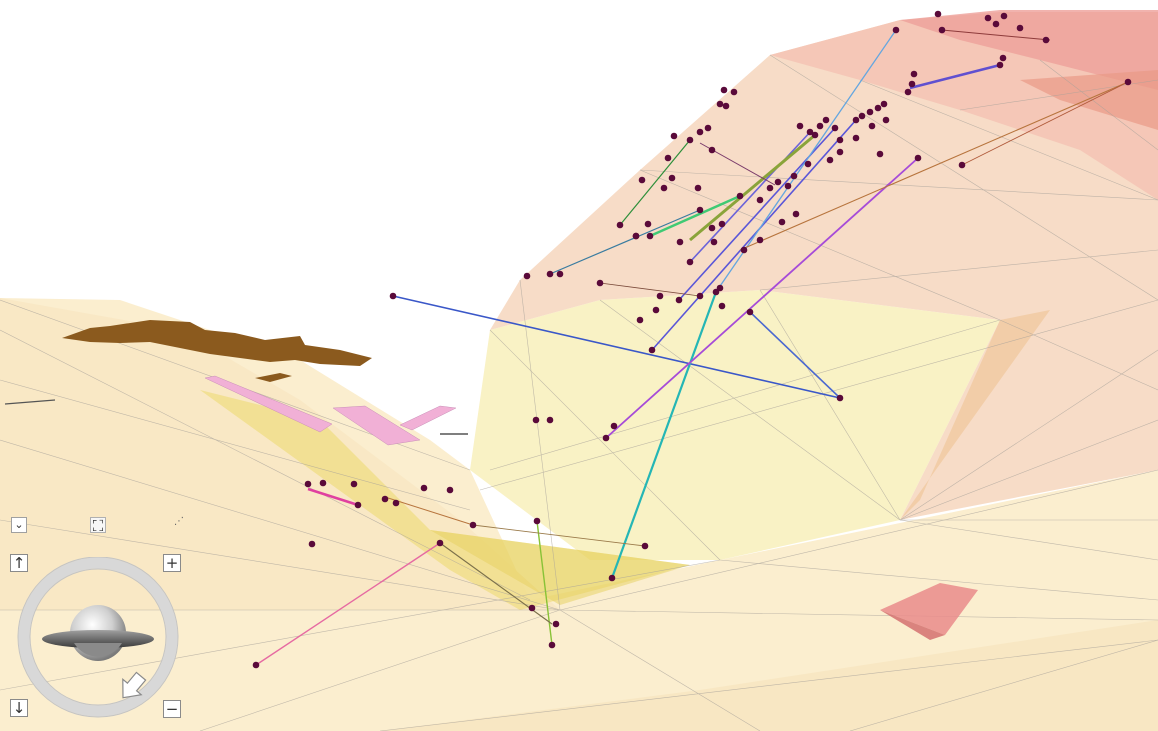 The width and height of the screenshot is (1158, 731). I want to click on navigator-menu-toggle: ⌄, so click(19, 525).